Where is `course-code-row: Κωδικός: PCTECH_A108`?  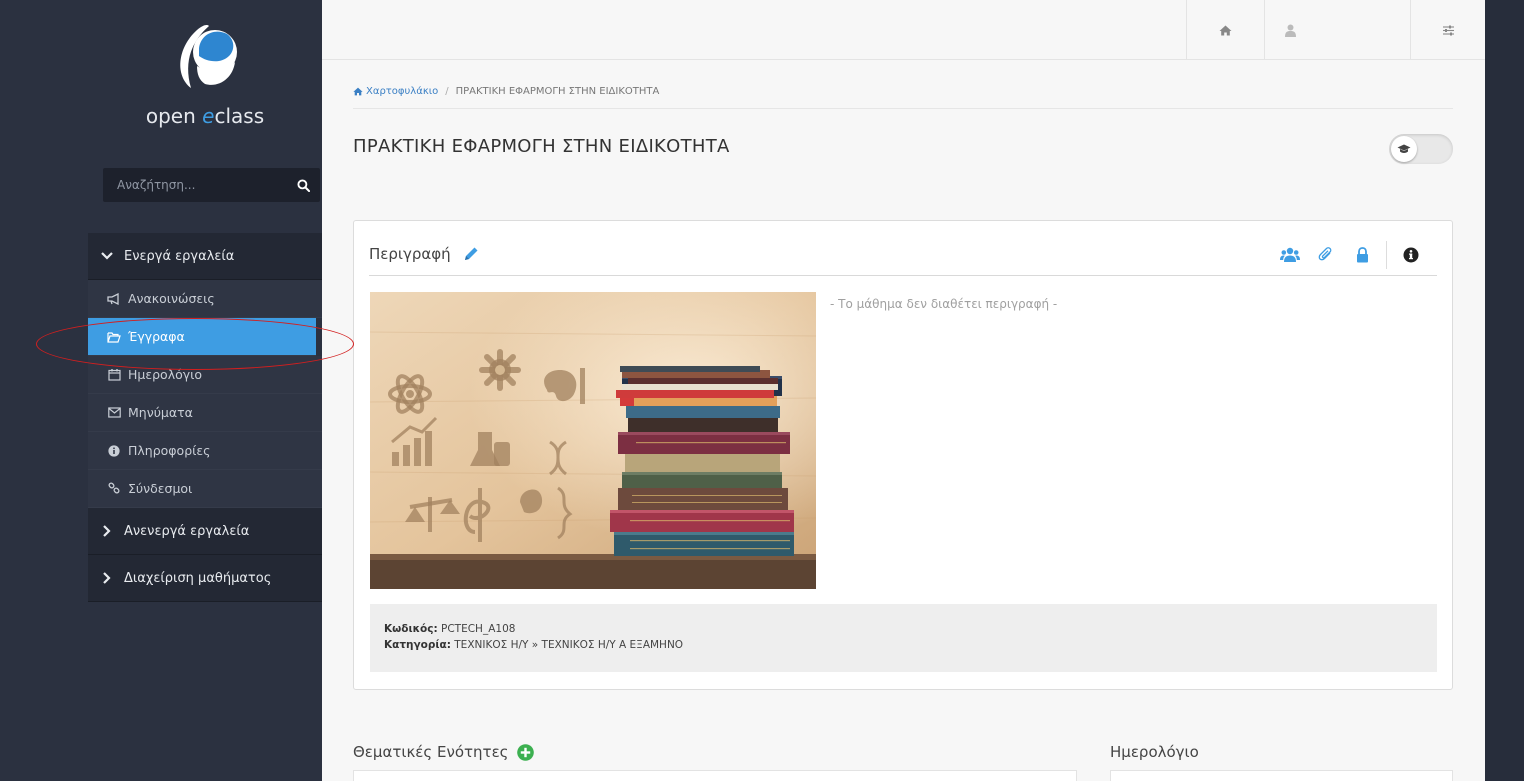 course-code-row: Κωδικός: PCTECH_A108 is located at coordinates (903, 629).